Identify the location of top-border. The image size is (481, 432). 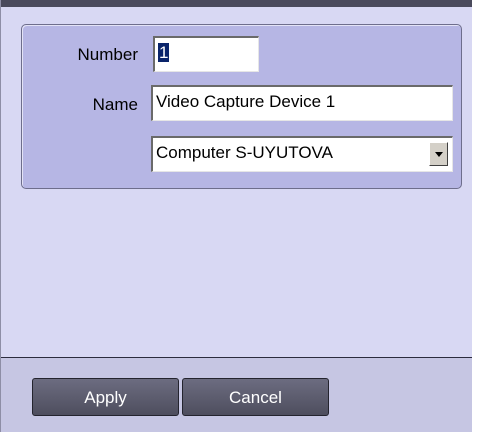
(236, 3).